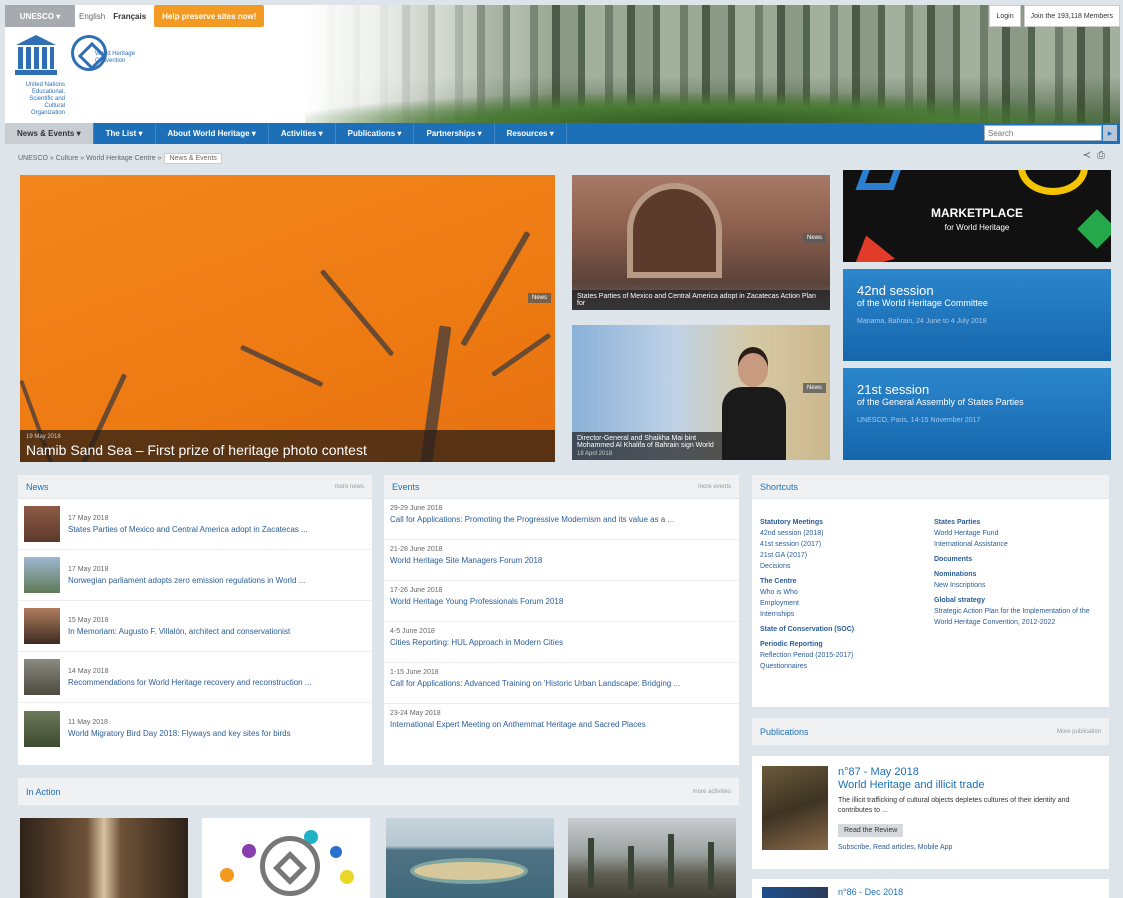 This screenshot has height=898, width=1123. I want to click on publication-links: Subscribe, Read articles, Mobile App, so click(895, 847).